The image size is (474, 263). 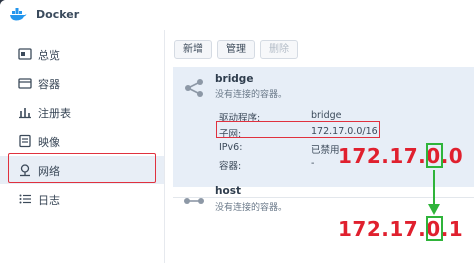 I want to click on docker-whale-icon, so click(x=18, y=14).